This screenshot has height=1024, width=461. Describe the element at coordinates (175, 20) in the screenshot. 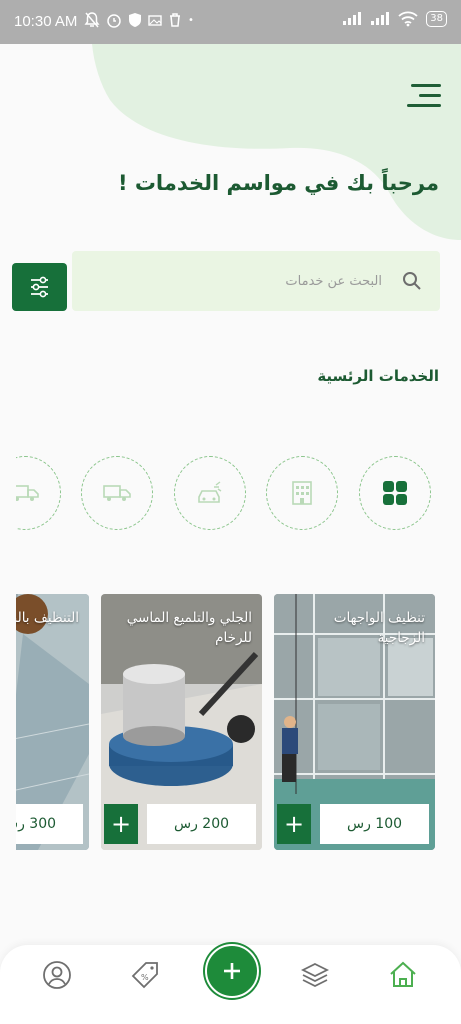

I see `trash-icon` at that location.